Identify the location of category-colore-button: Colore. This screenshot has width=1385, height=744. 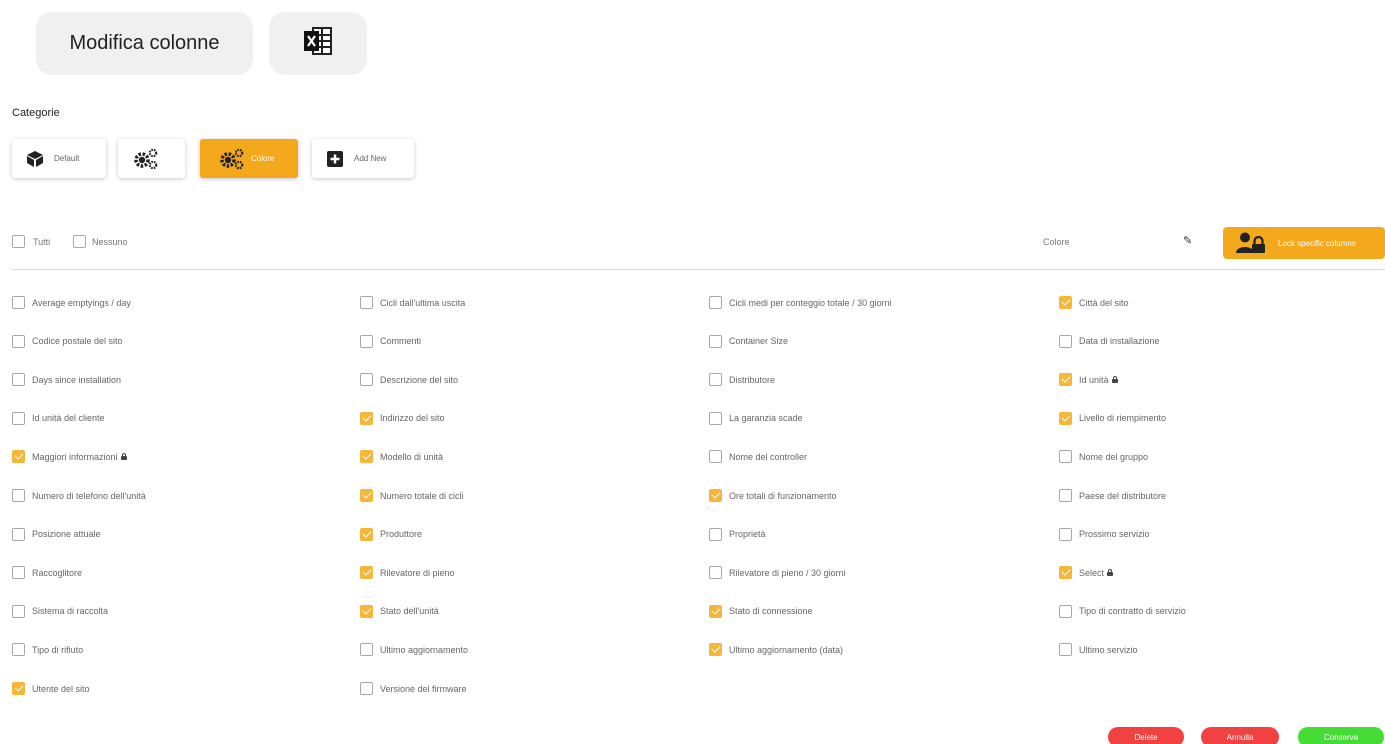
(249, 158).